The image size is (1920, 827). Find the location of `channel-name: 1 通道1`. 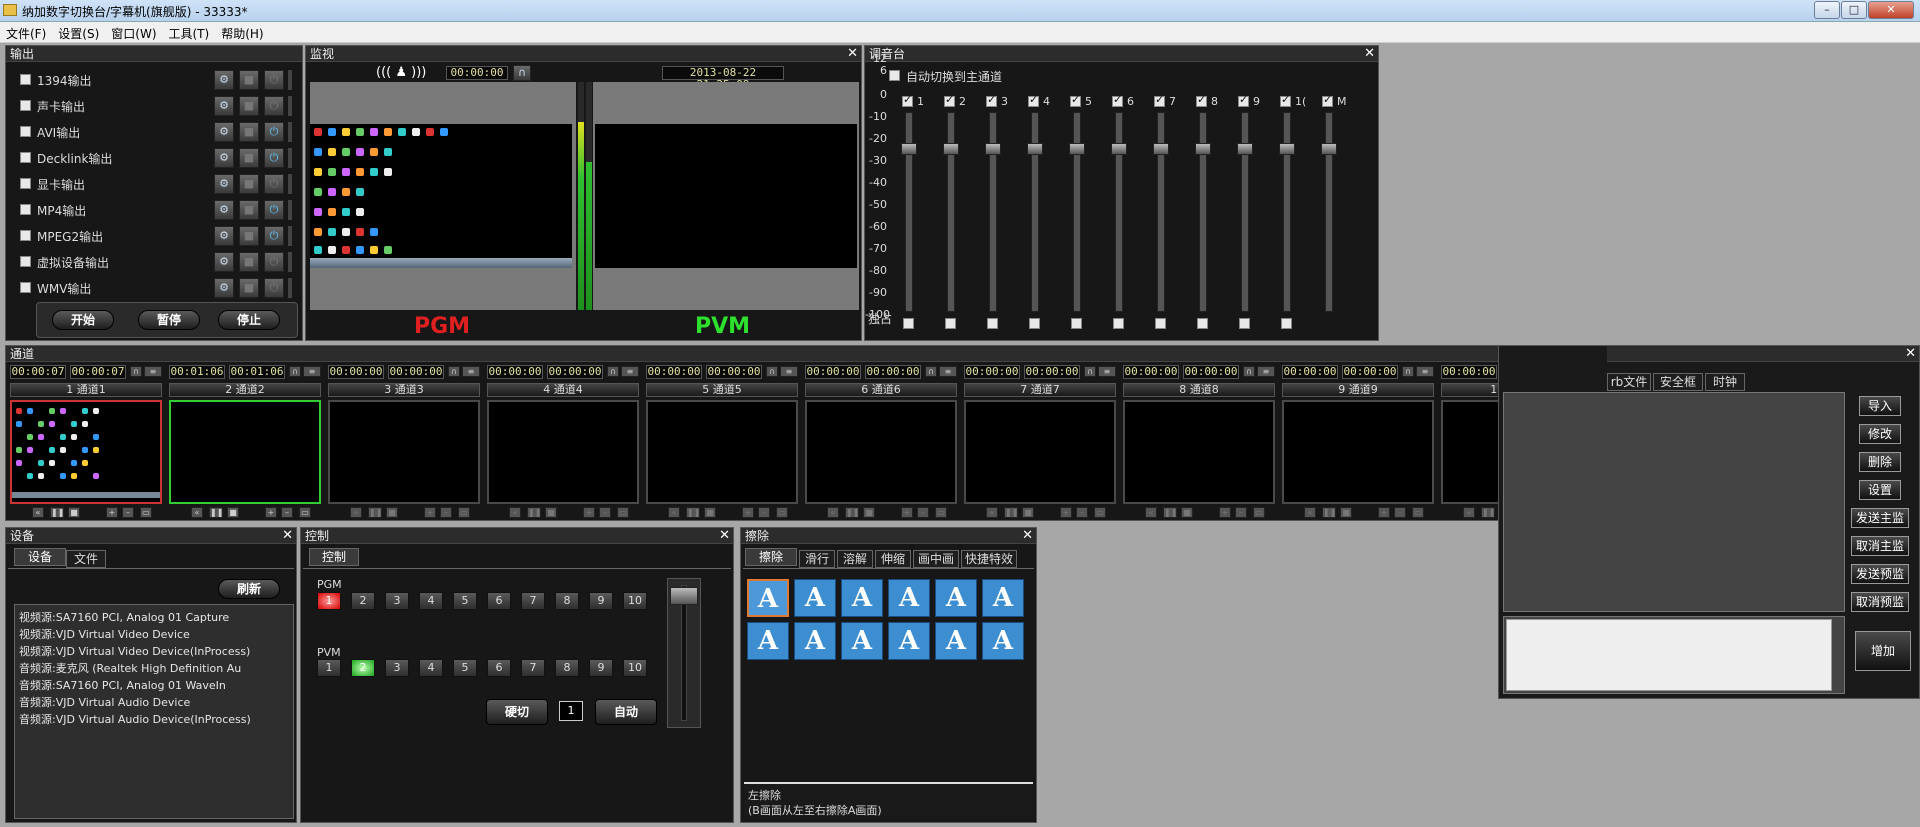

channel-name: 1 通道1 is located at coordinates (86, 390).